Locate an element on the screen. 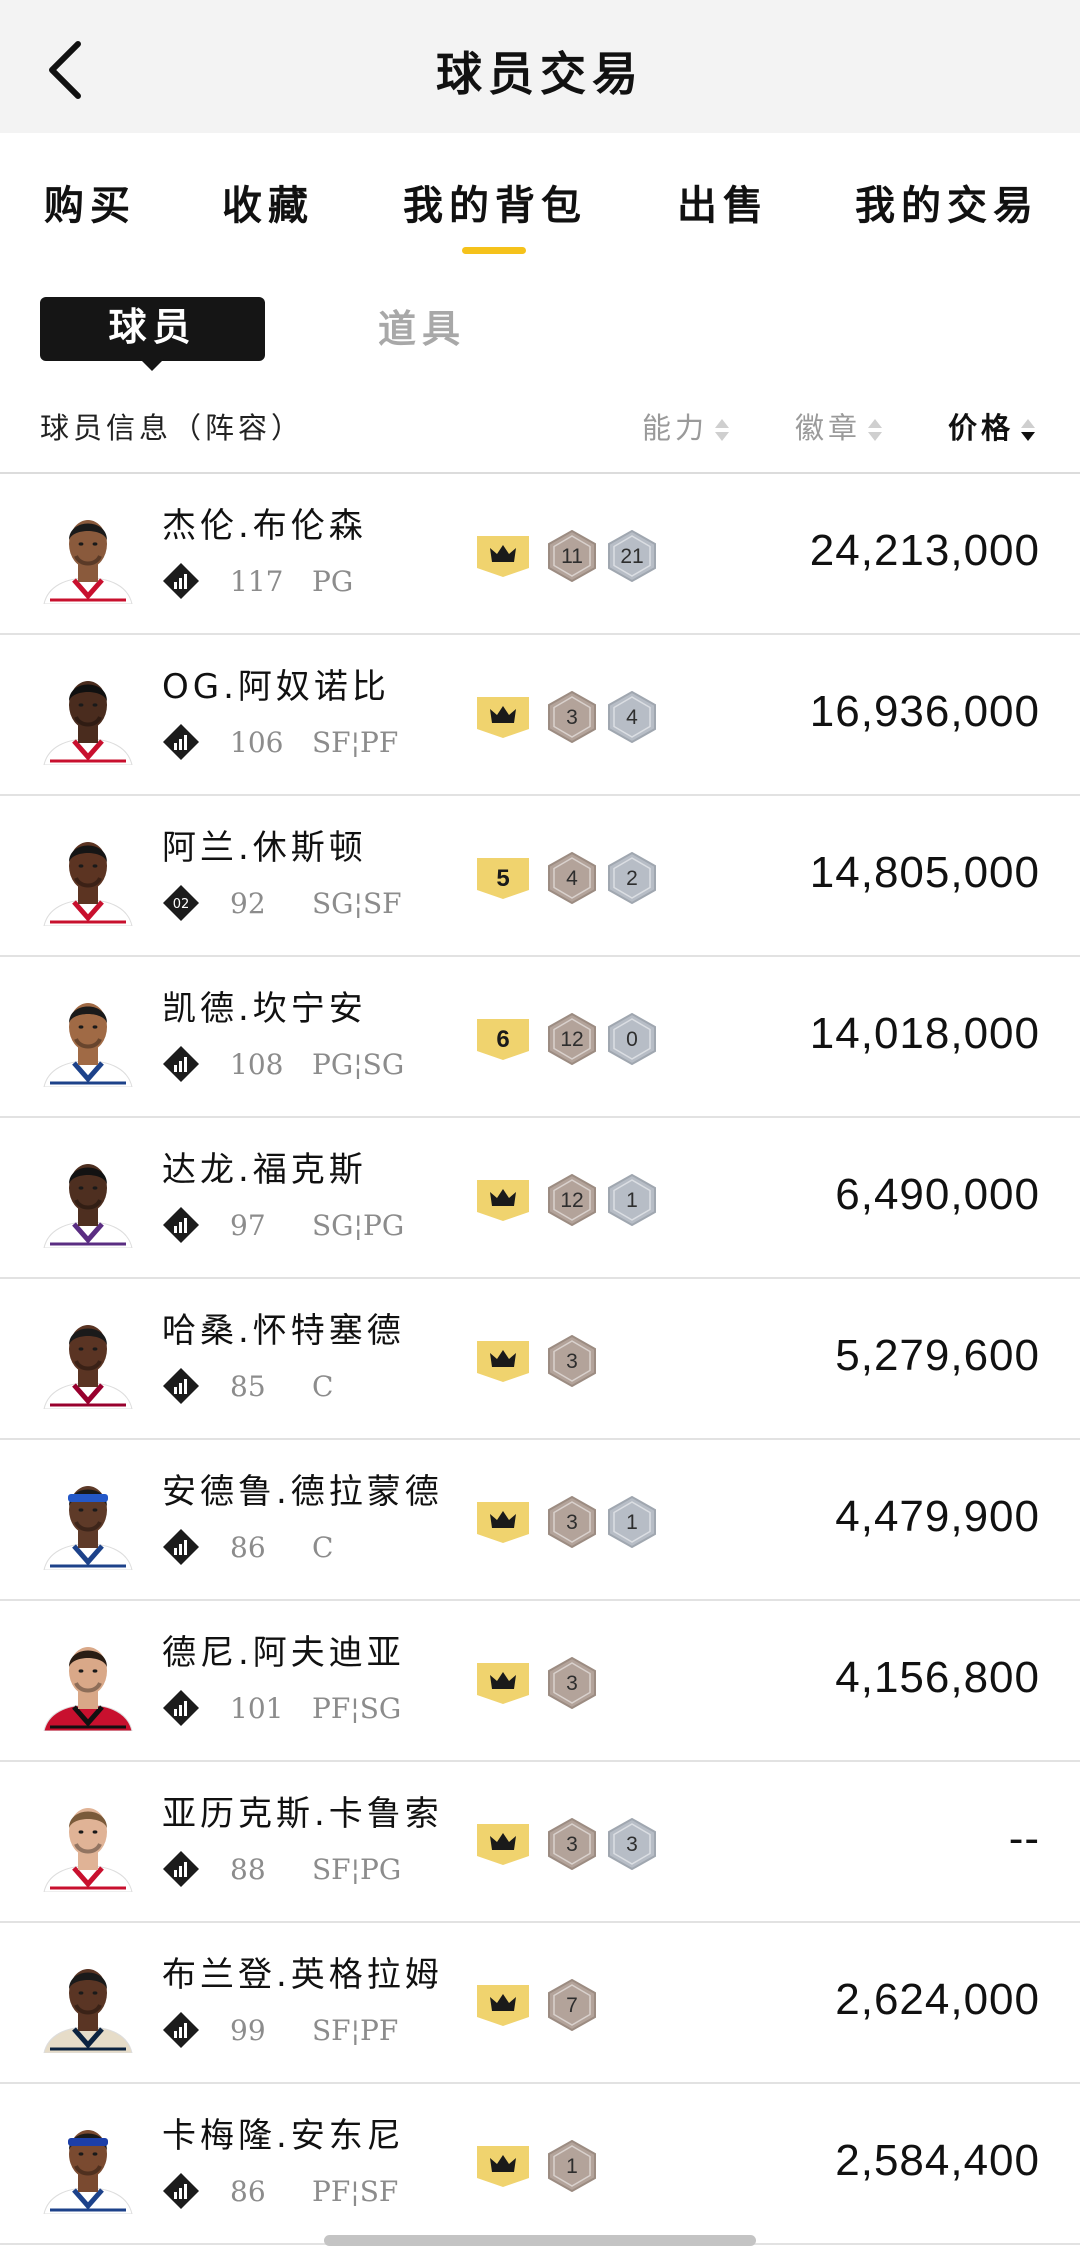  svg-text: 21 is located at coordinates (631, 556).